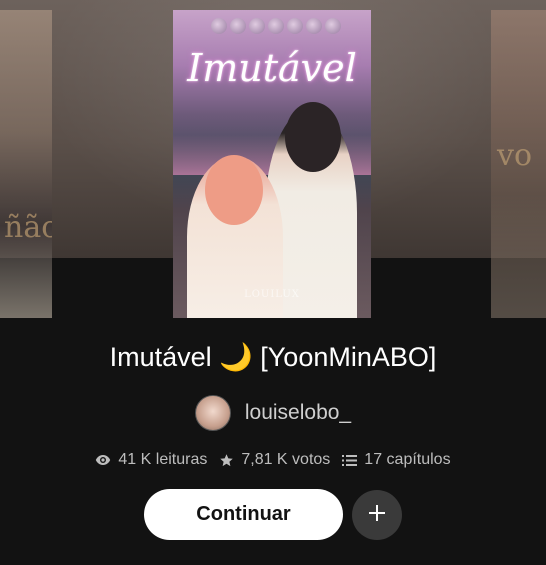 This screenshot has width=546, height=565. Describe the element at coordinates (350, 460) in the screenshot. I see `list-icon` at that location.